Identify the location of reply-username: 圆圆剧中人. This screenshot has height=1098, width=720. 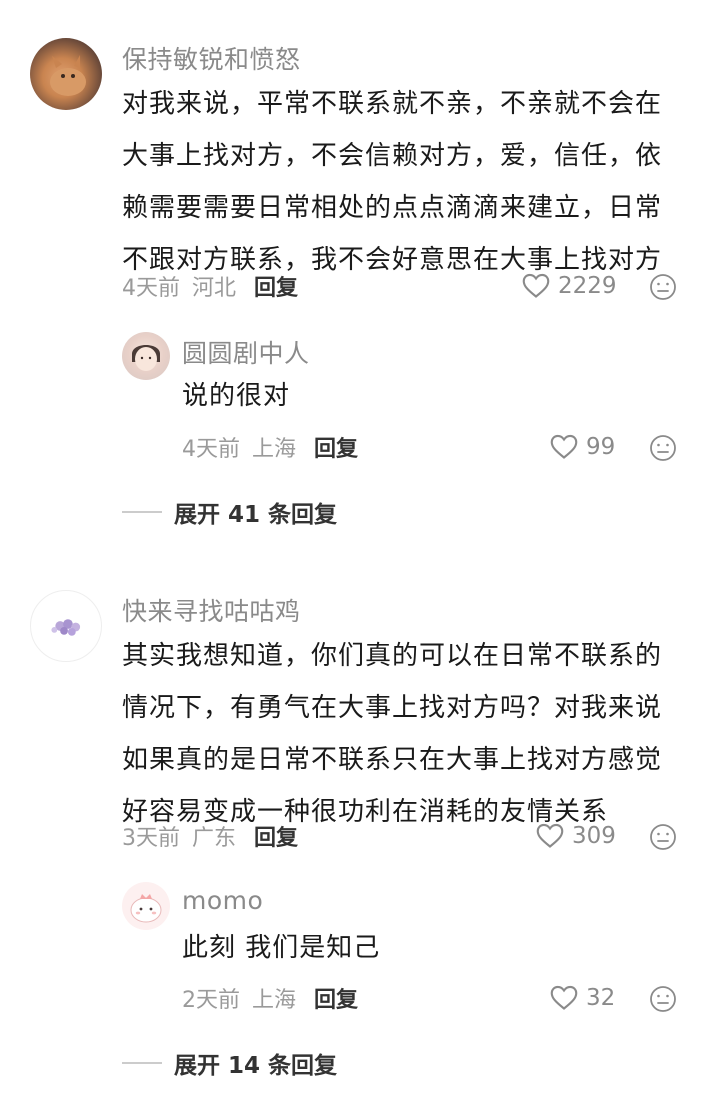
(246, 352).